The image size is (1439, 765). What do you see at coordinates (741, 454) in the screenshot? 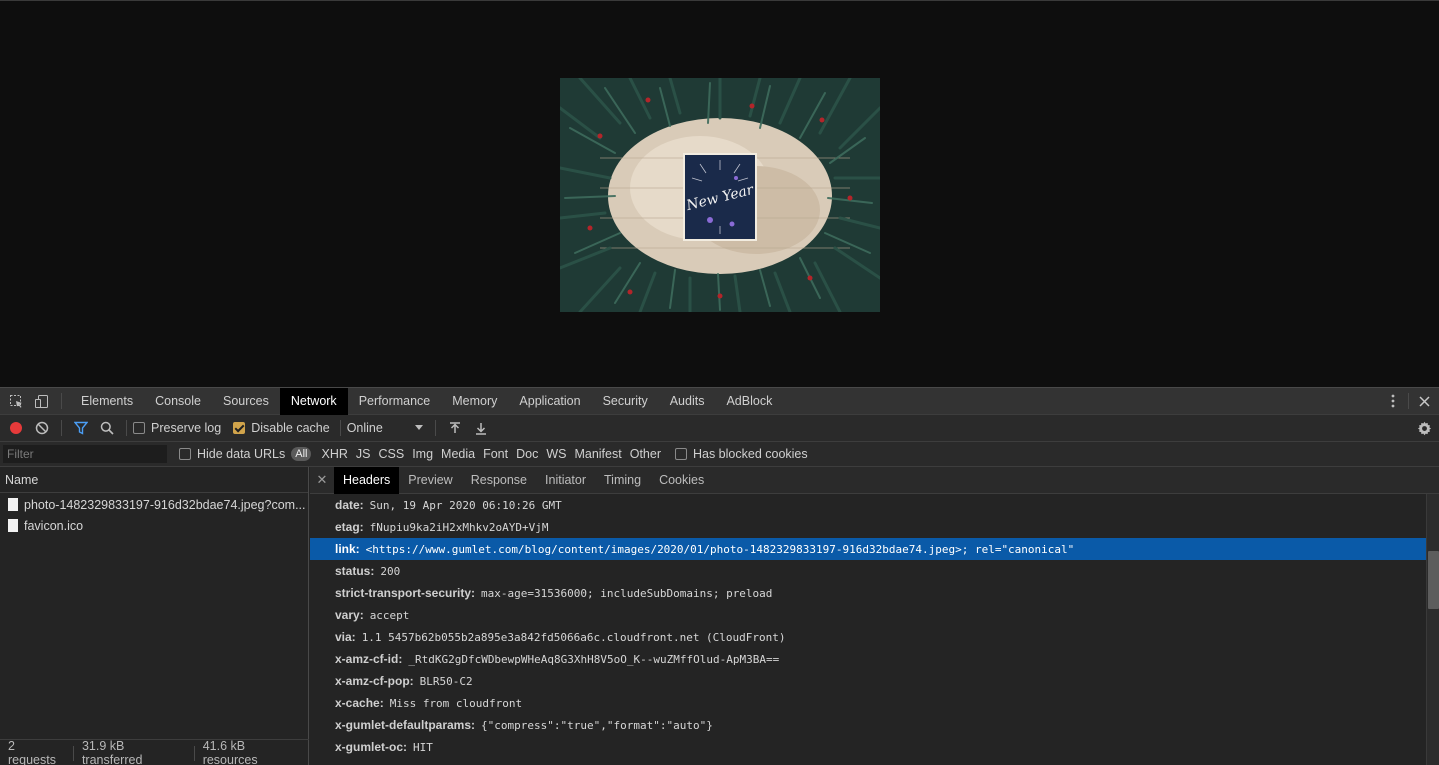
I see `has-blocked-cookies-checkbox: Has blocked cookies` at bounding box center [741, 454].